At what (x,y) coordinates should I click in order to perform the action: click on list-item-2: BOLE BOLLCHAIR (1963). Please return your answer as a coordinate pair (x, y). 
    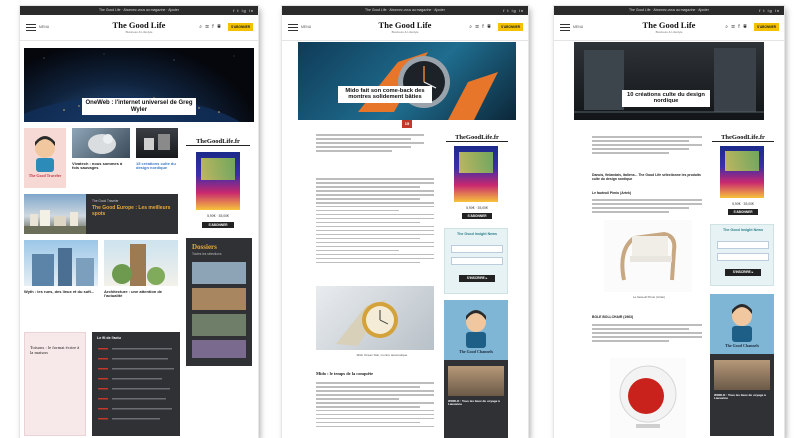
    Looking at the image, I should click on (613, 317).